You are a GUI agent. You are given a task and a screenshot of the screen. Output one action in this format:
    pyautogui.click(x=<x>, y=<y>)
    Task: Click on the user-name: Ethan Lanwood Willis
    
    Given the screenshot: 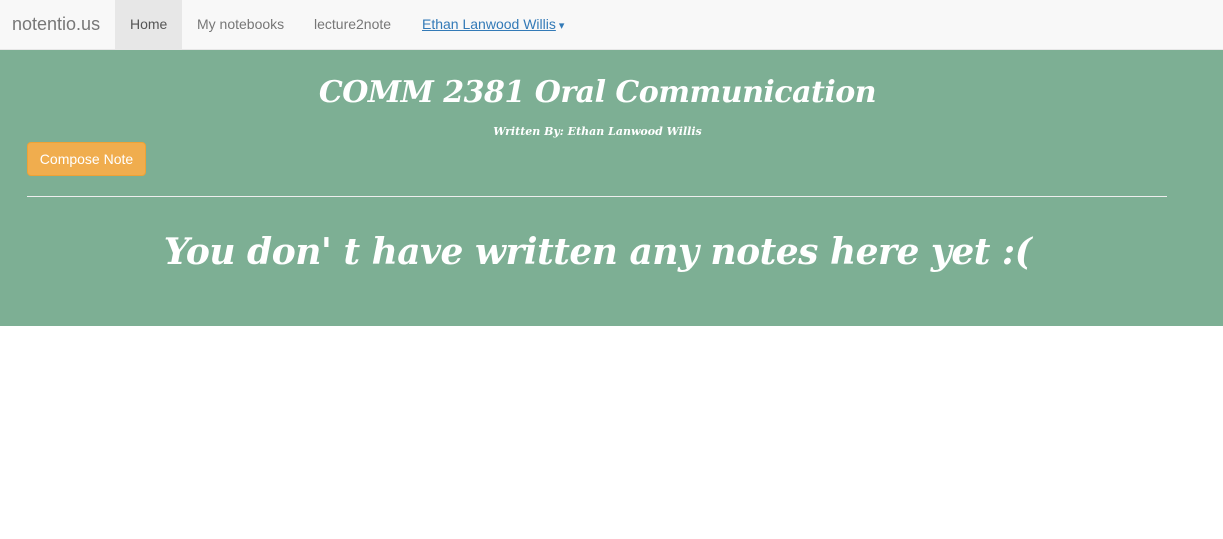 What is the action you would take?
    pyautogui.click(x=489, y=24)
    